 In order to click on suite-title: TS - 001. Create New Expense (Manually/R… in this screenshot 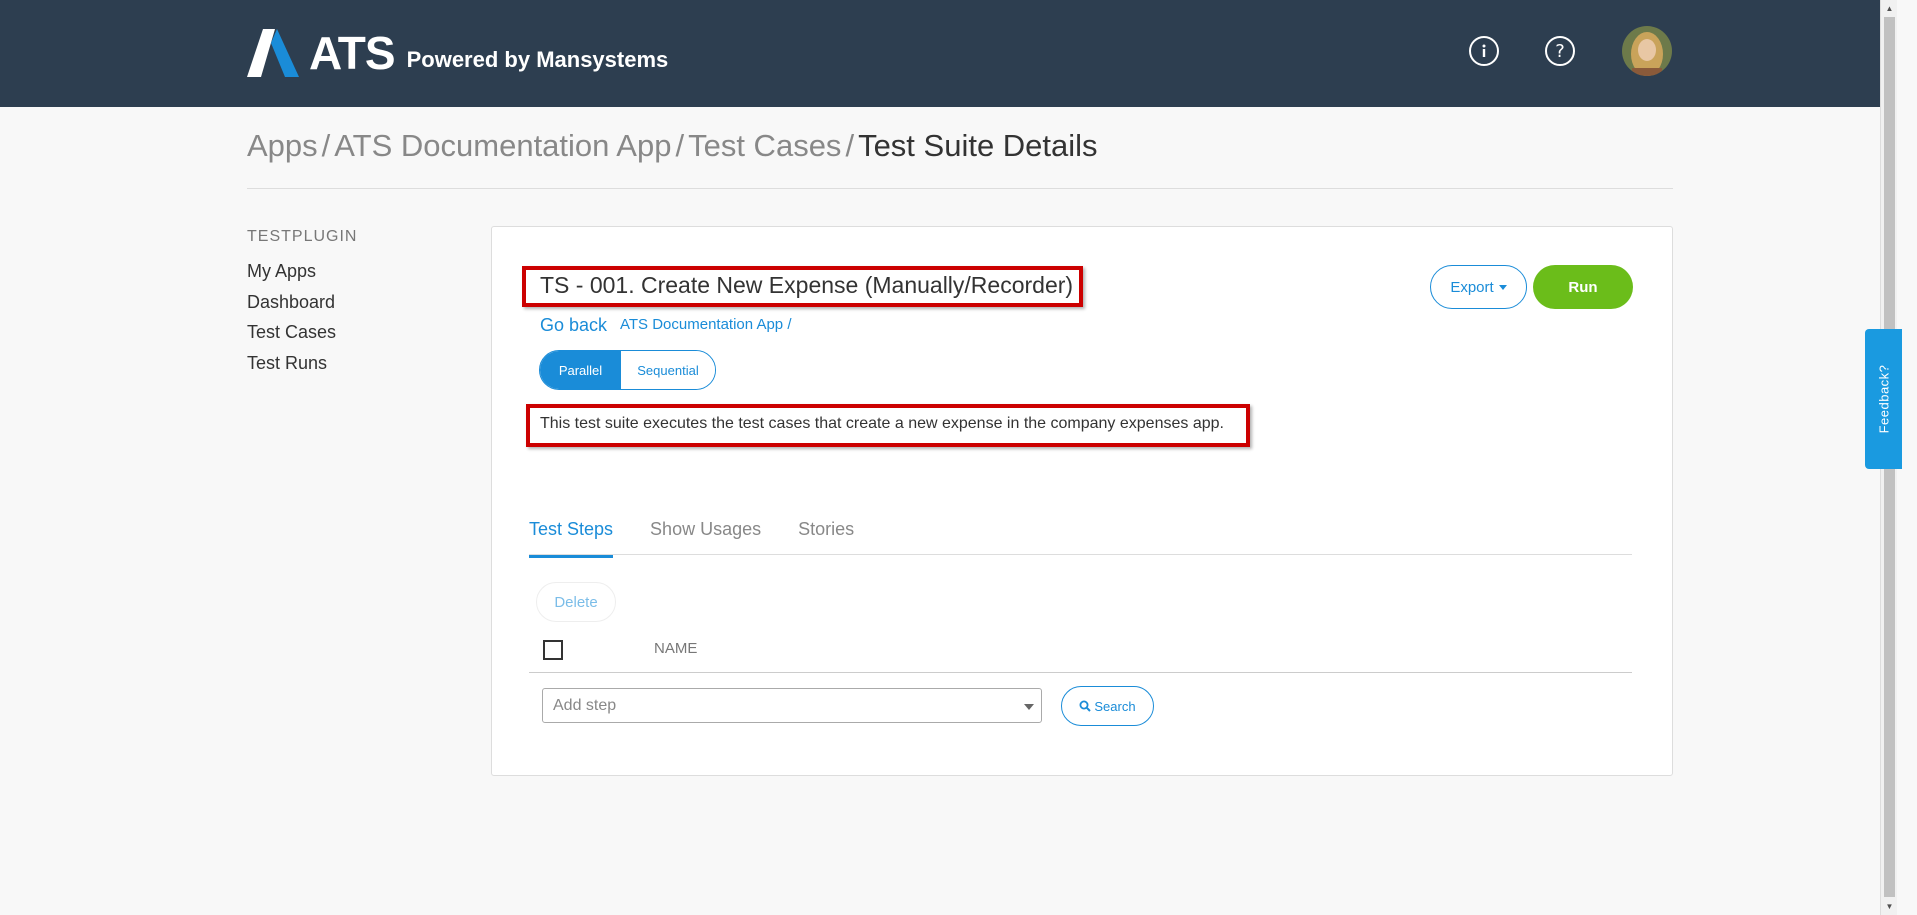, I will do `click(807, 285)`.